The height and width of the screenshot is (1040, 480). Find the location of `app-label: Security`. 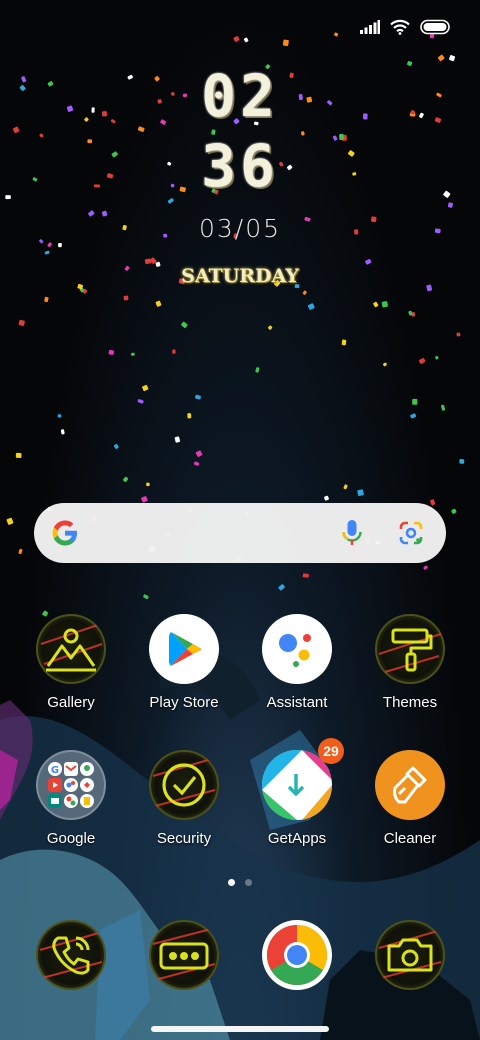

app-label: Security is located at coordinates (184, 838).